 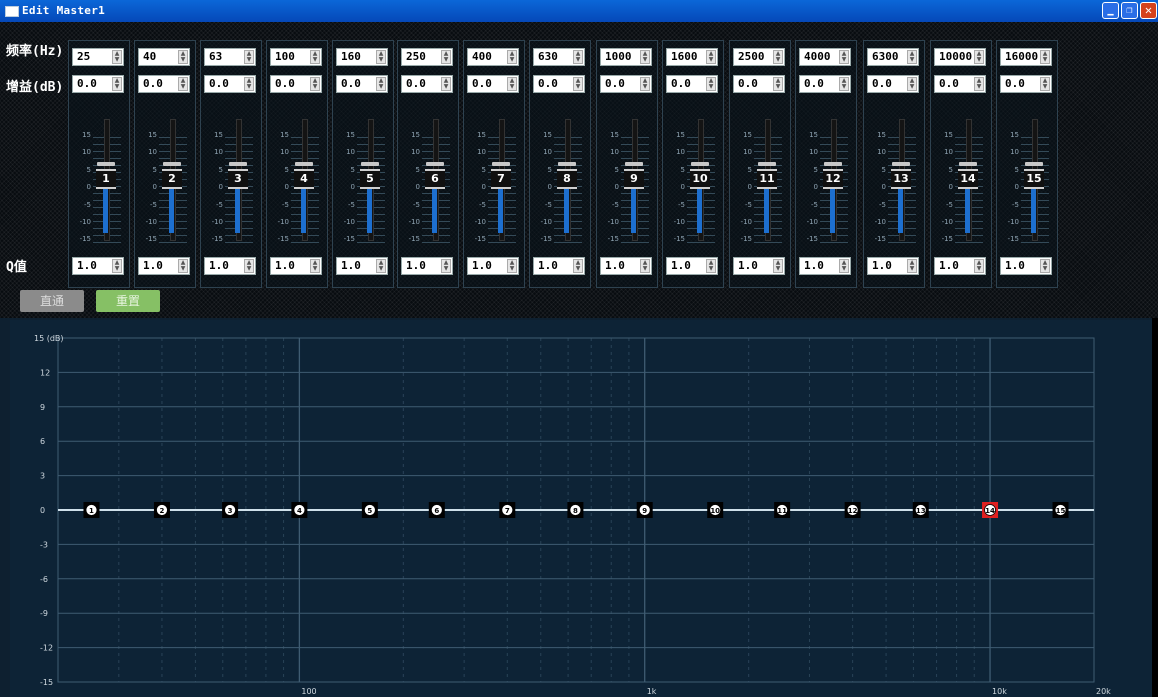 I want to click on frequency-spinbox-value: 630, so click(x=548, y=56).